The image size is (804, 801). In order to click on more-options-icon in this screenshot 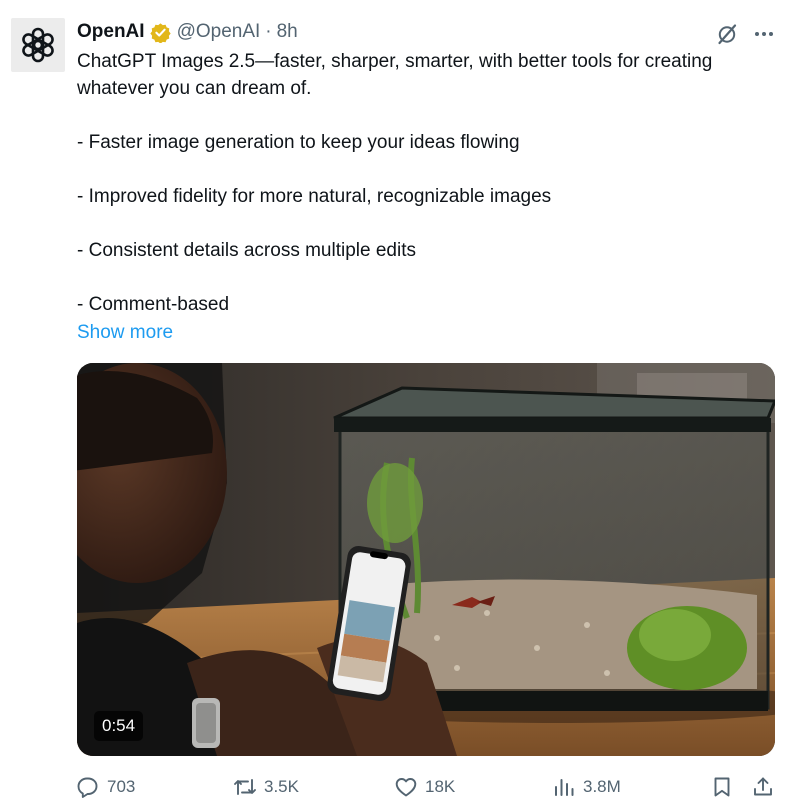, I will do `click(764, 34)`.